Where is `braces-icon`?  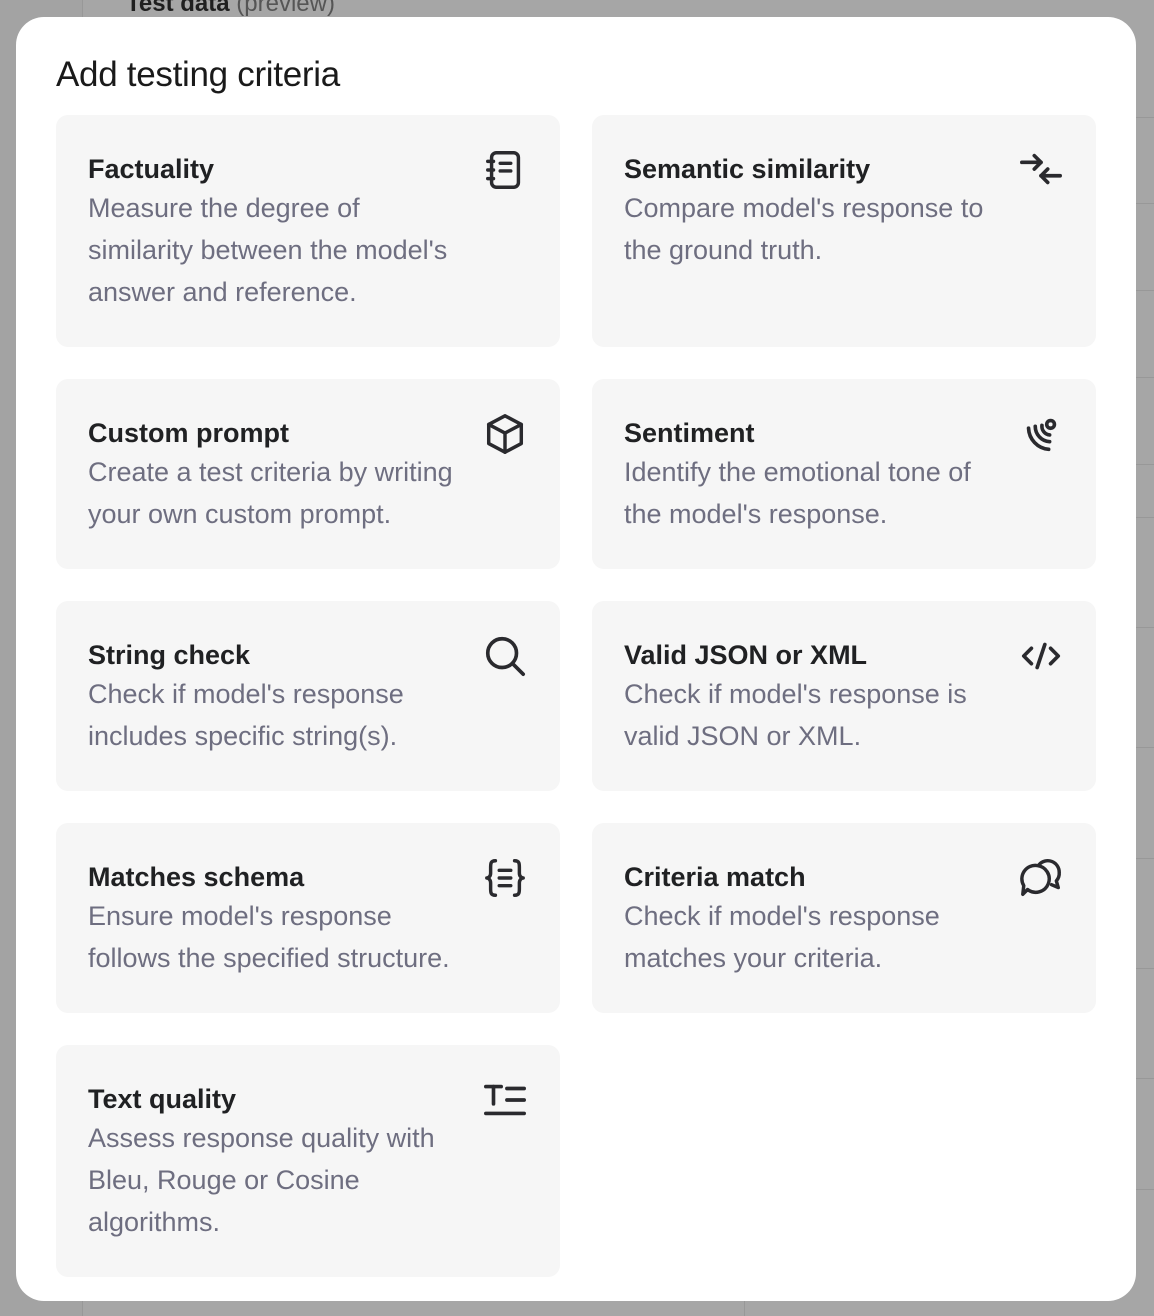
braces-icon is located at coordinates (505, 878).